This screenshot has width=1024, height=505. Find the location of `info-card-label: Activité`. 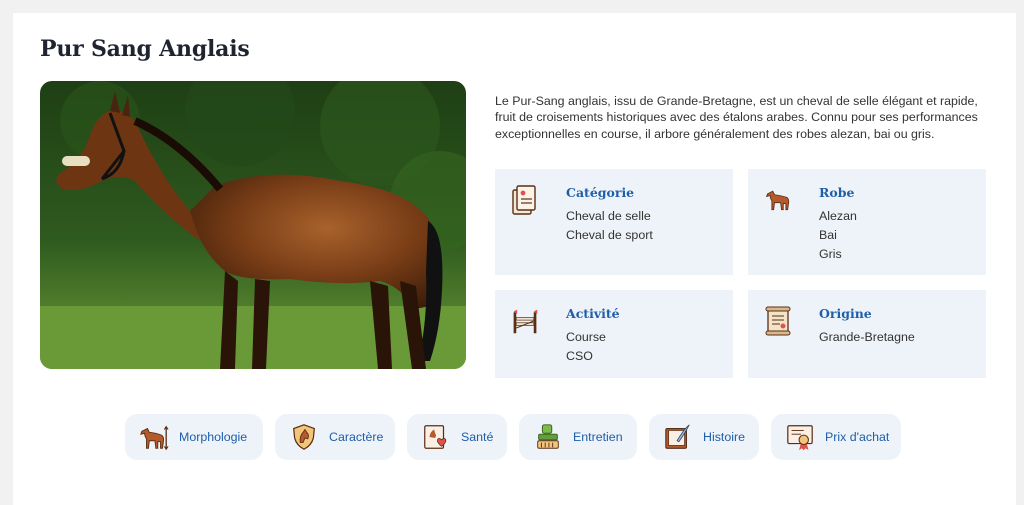

info-card-label: Activité is located at coordinates (593, 313).